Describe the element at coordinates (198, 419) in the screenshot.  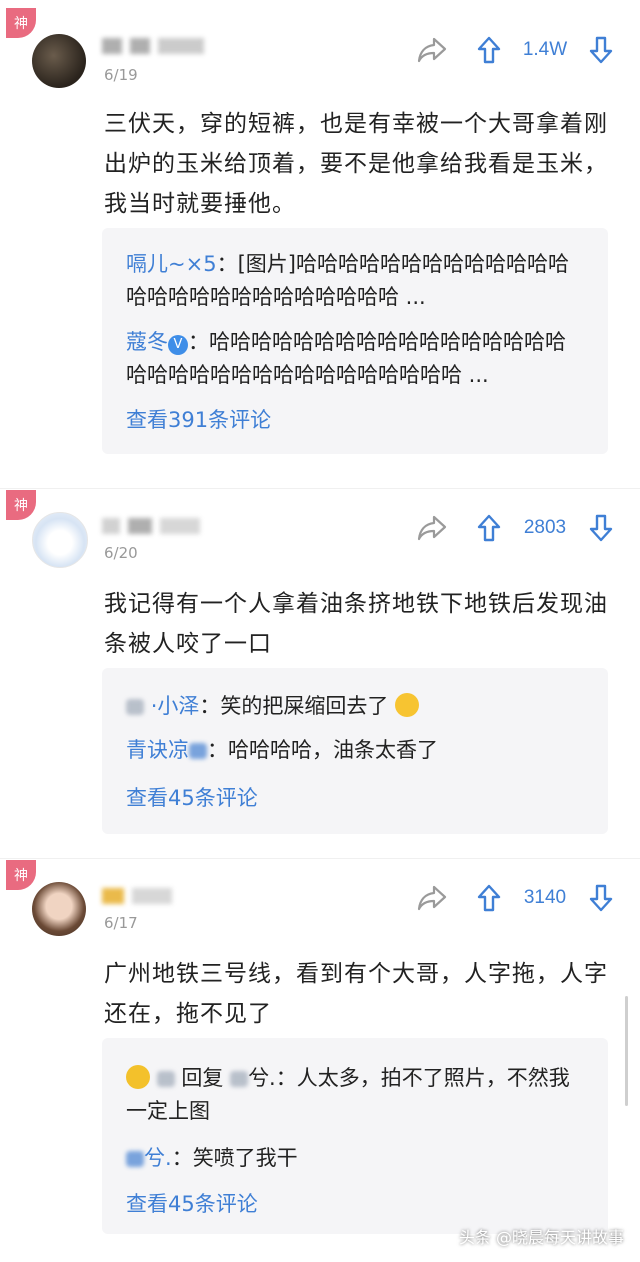
I see `view-more-replies-link: 查看391条评论` at that location.